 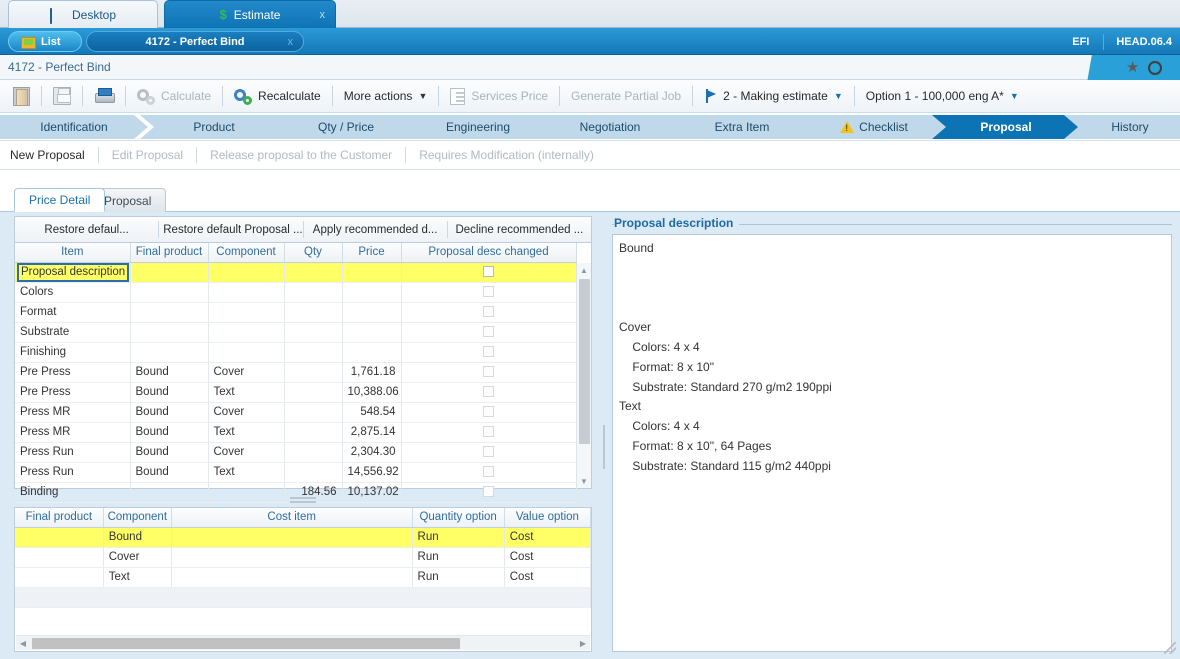 What do you see at coordinates (584, 270) in the screenshot?
I see `scroll-up-icon: ▲` at bounding box center [584, 270].